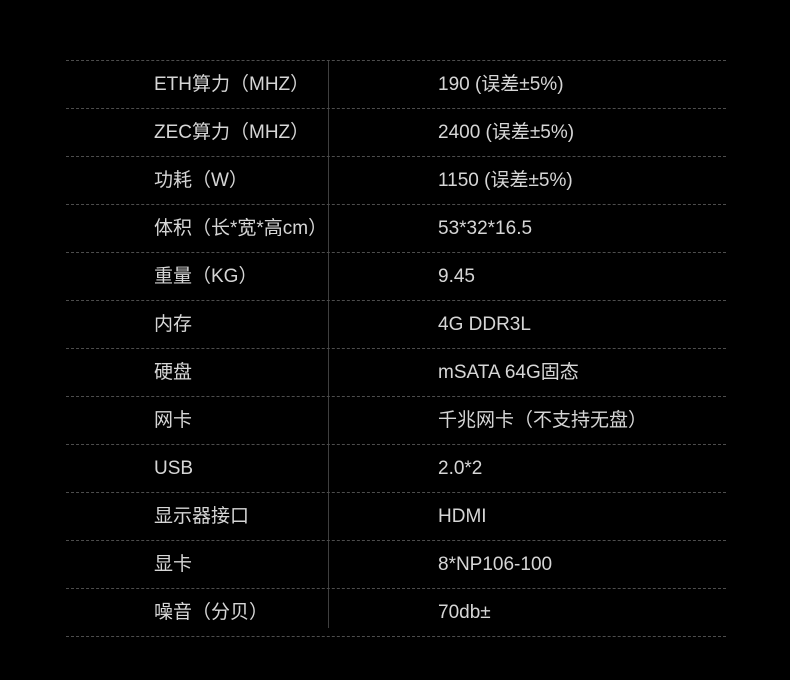 This screenshot has width=790, height=680. I want to click on spec-value: 1150 (误差±5%), so click(505, 180).